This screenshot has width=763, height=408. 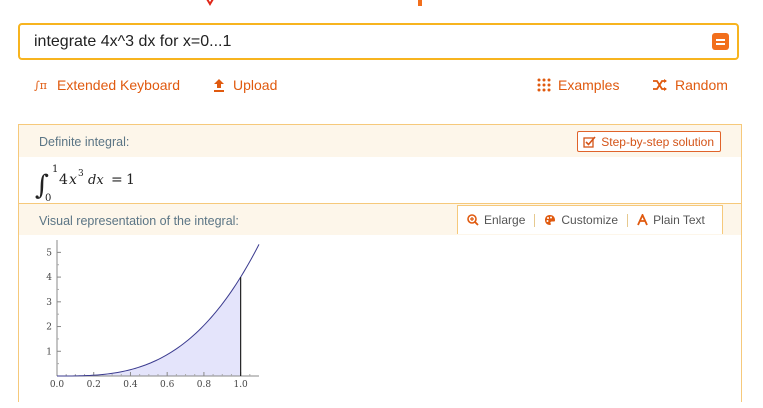 I want to click on x-tick-label: 1.0, so click(x=240, y=385).